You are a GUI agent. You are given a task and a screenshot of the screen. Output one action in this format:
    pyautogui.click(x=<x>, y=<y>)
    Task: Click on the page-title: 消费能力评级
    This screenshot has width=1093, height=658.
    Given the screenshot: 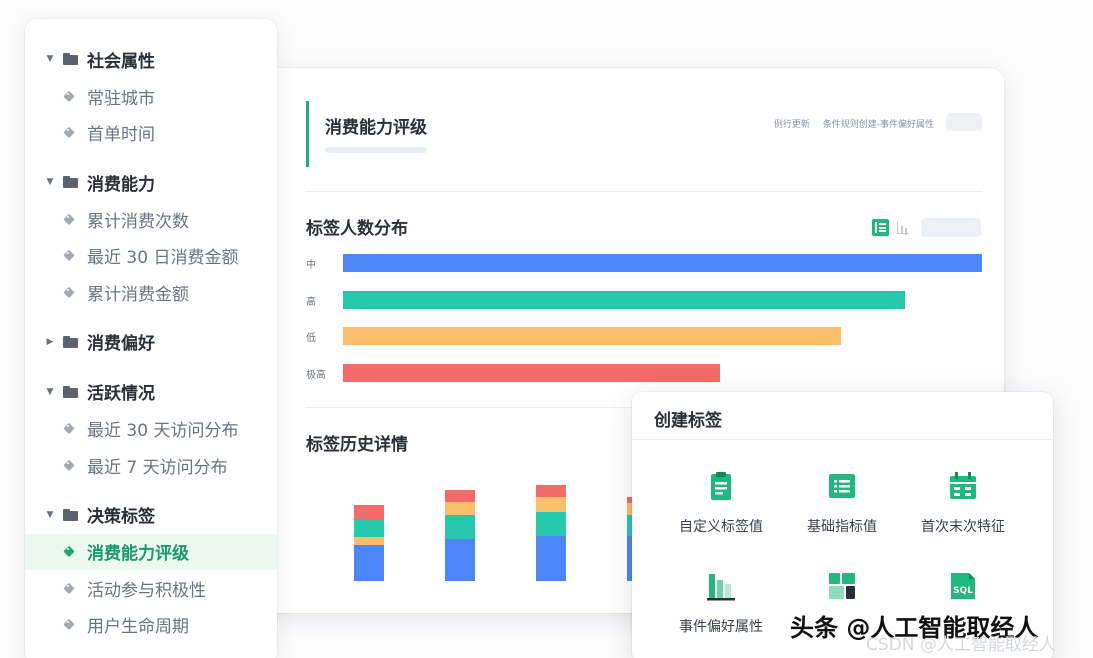 What is the action you would take?
    pyautogui.click(x=376, y=128)
    